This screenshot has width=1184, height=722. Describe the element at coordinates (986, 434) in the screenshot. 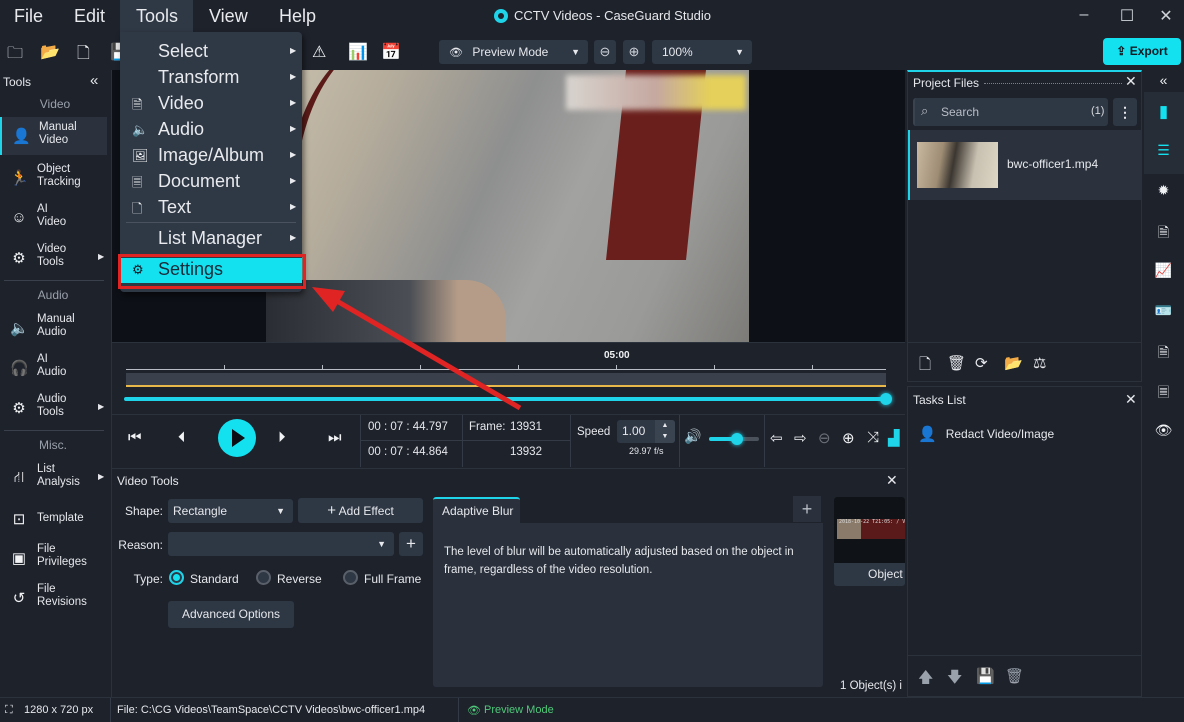

I see `task-item: 👤 Redact Video/Image` at that location.